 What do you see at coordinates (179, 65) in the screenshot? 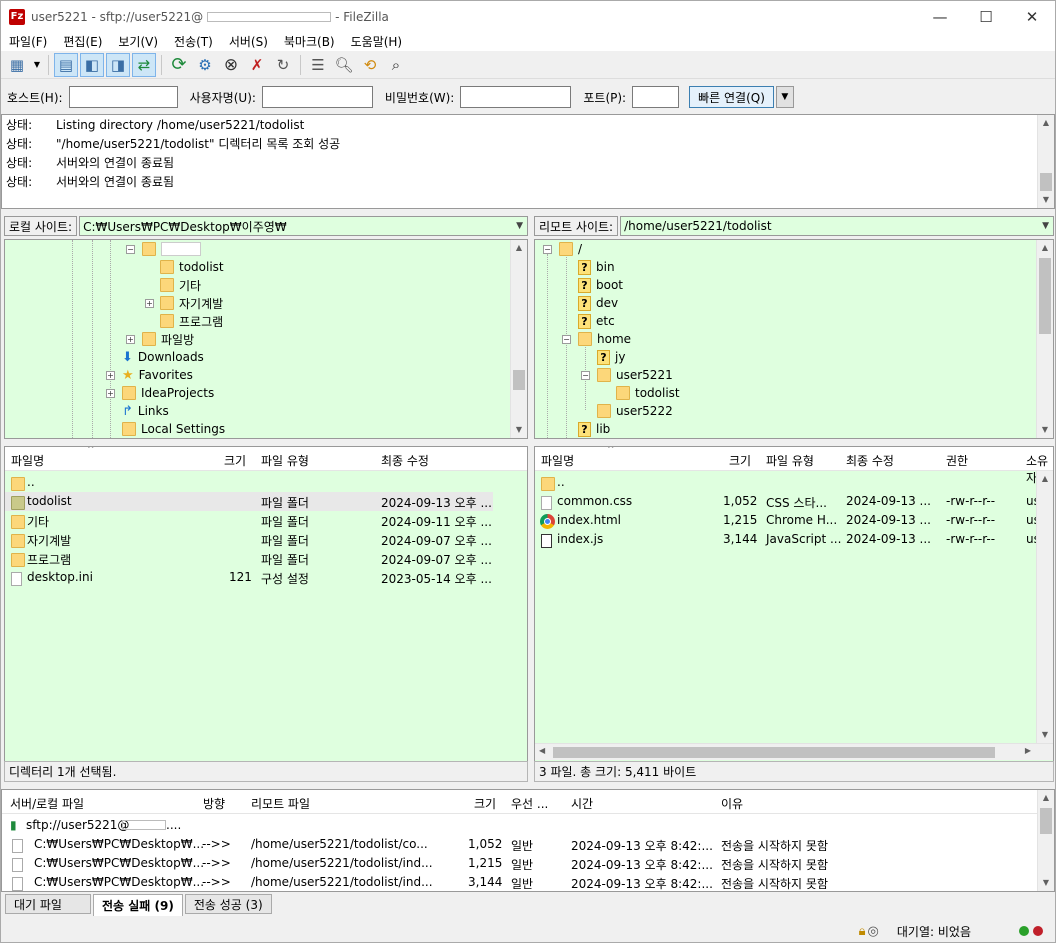
I see `refresh-icon: ⟳` at bounding box center [179, 65].